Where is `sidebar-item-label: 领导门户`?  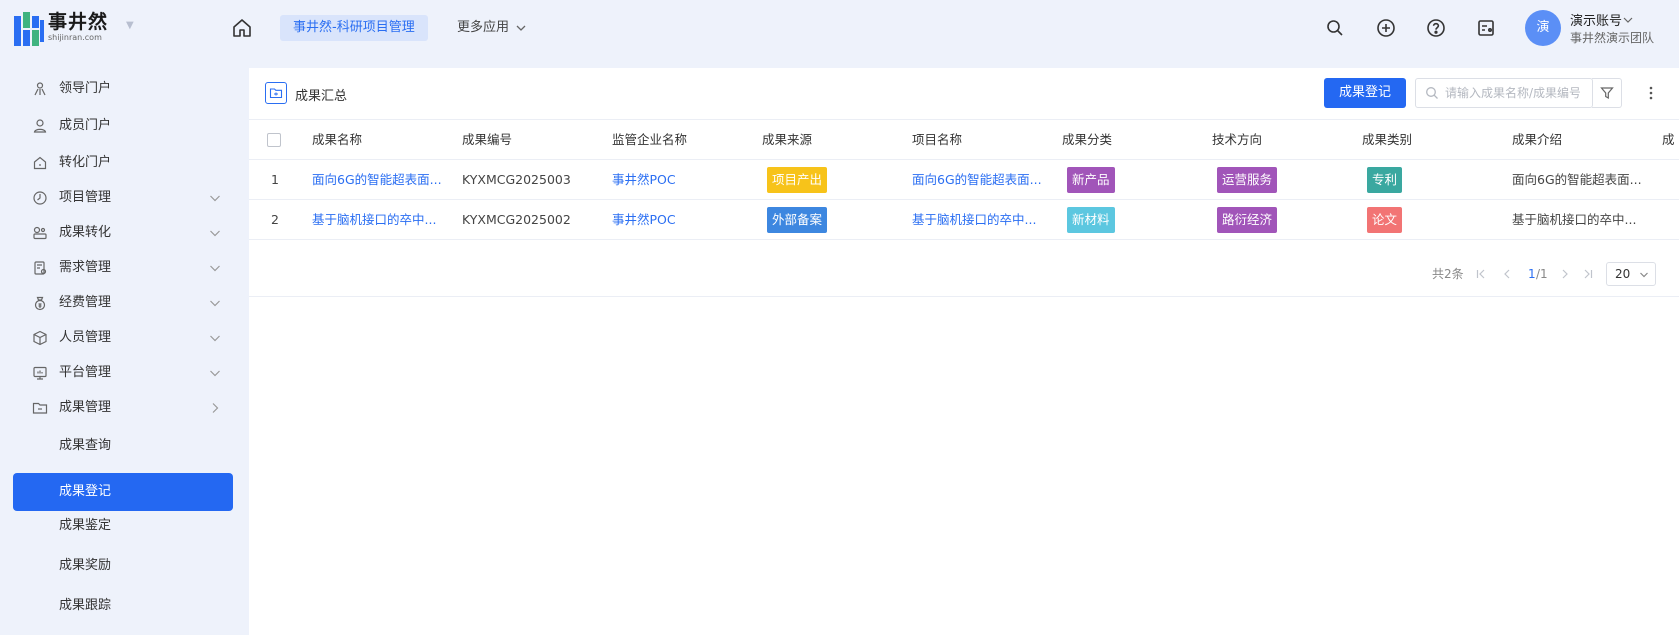 sidebar-item-label: 领导门户 is located at coordinates (85, 88).